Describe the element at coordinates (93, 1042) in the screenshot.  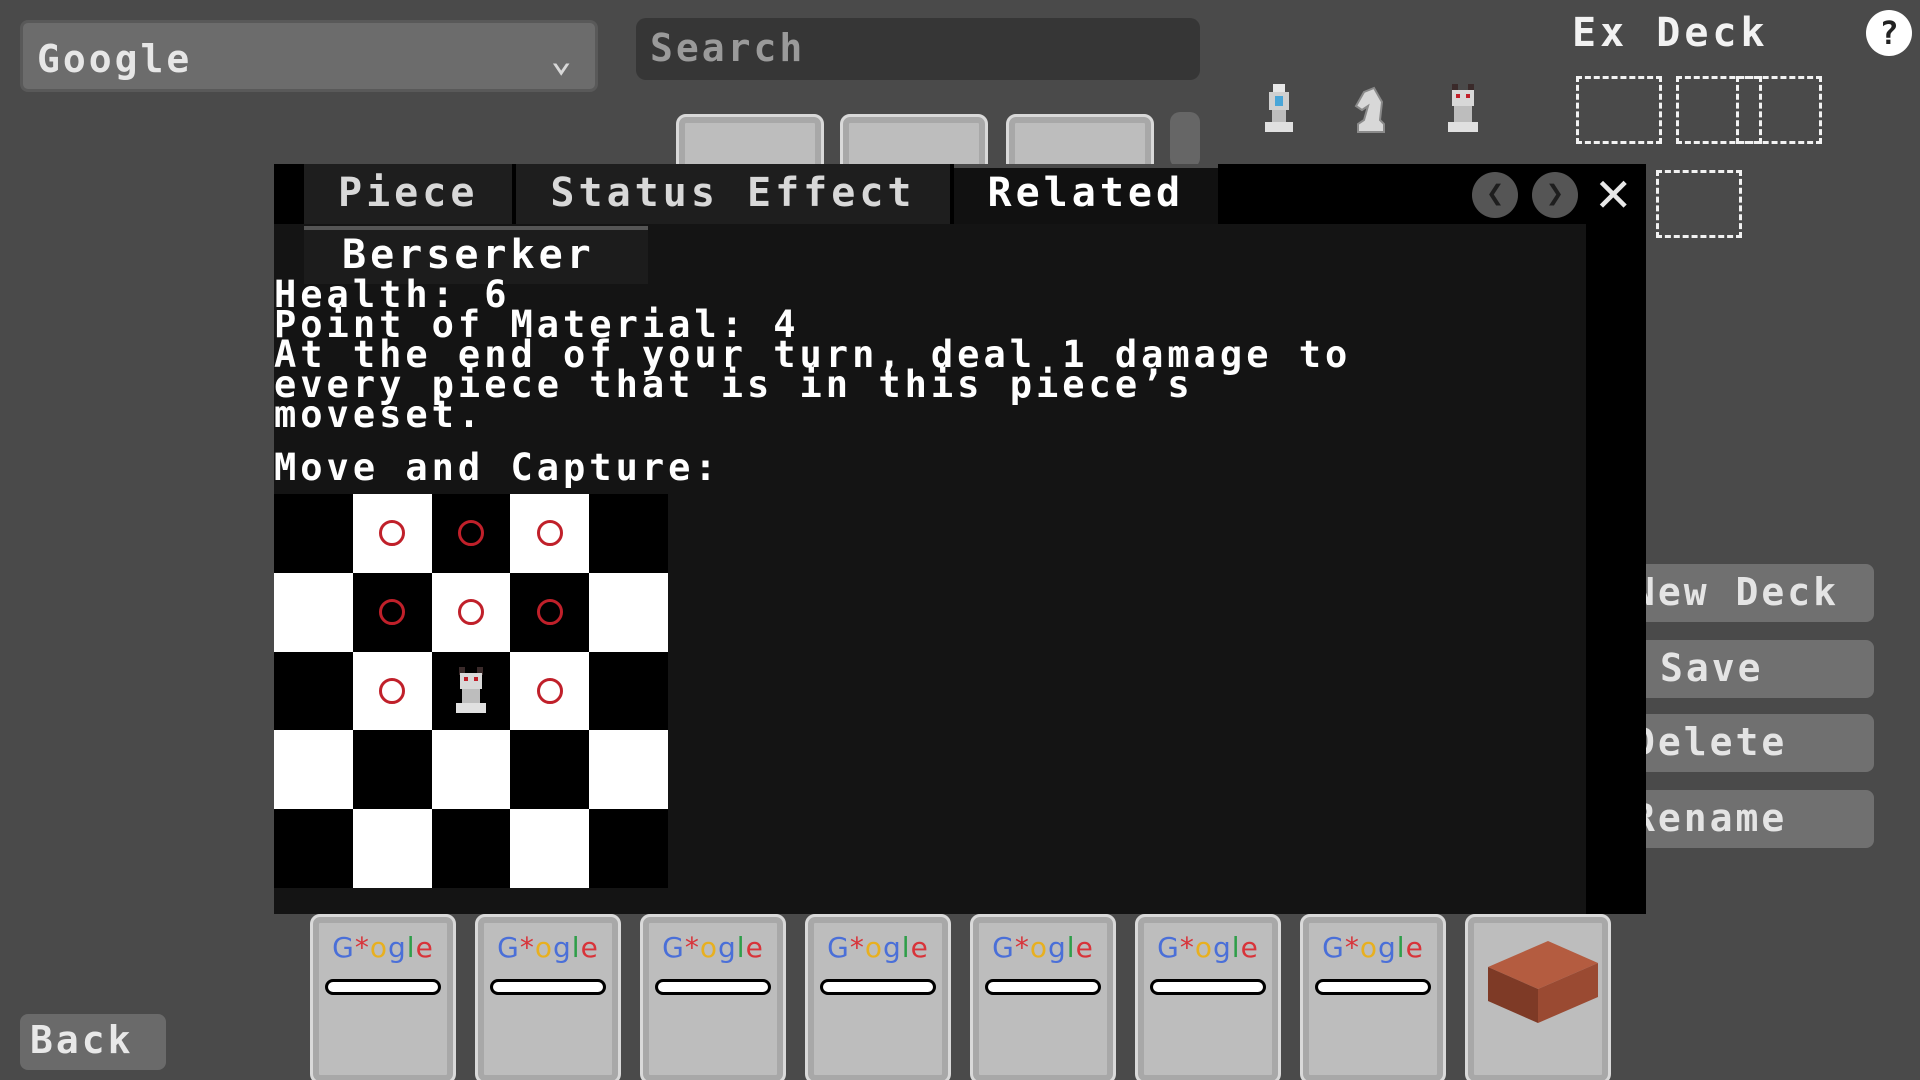
I see `back-button: Back` at that location.